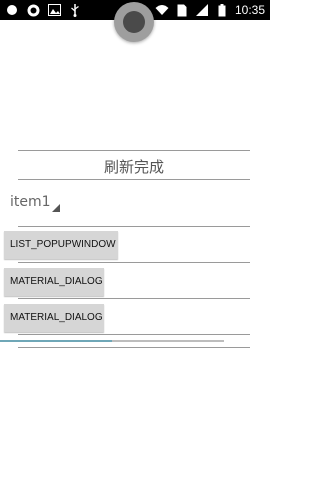  Describe the element at coordinates (56, 208) in the screenshot. I see `dropdown-arrow-icon` at that location.